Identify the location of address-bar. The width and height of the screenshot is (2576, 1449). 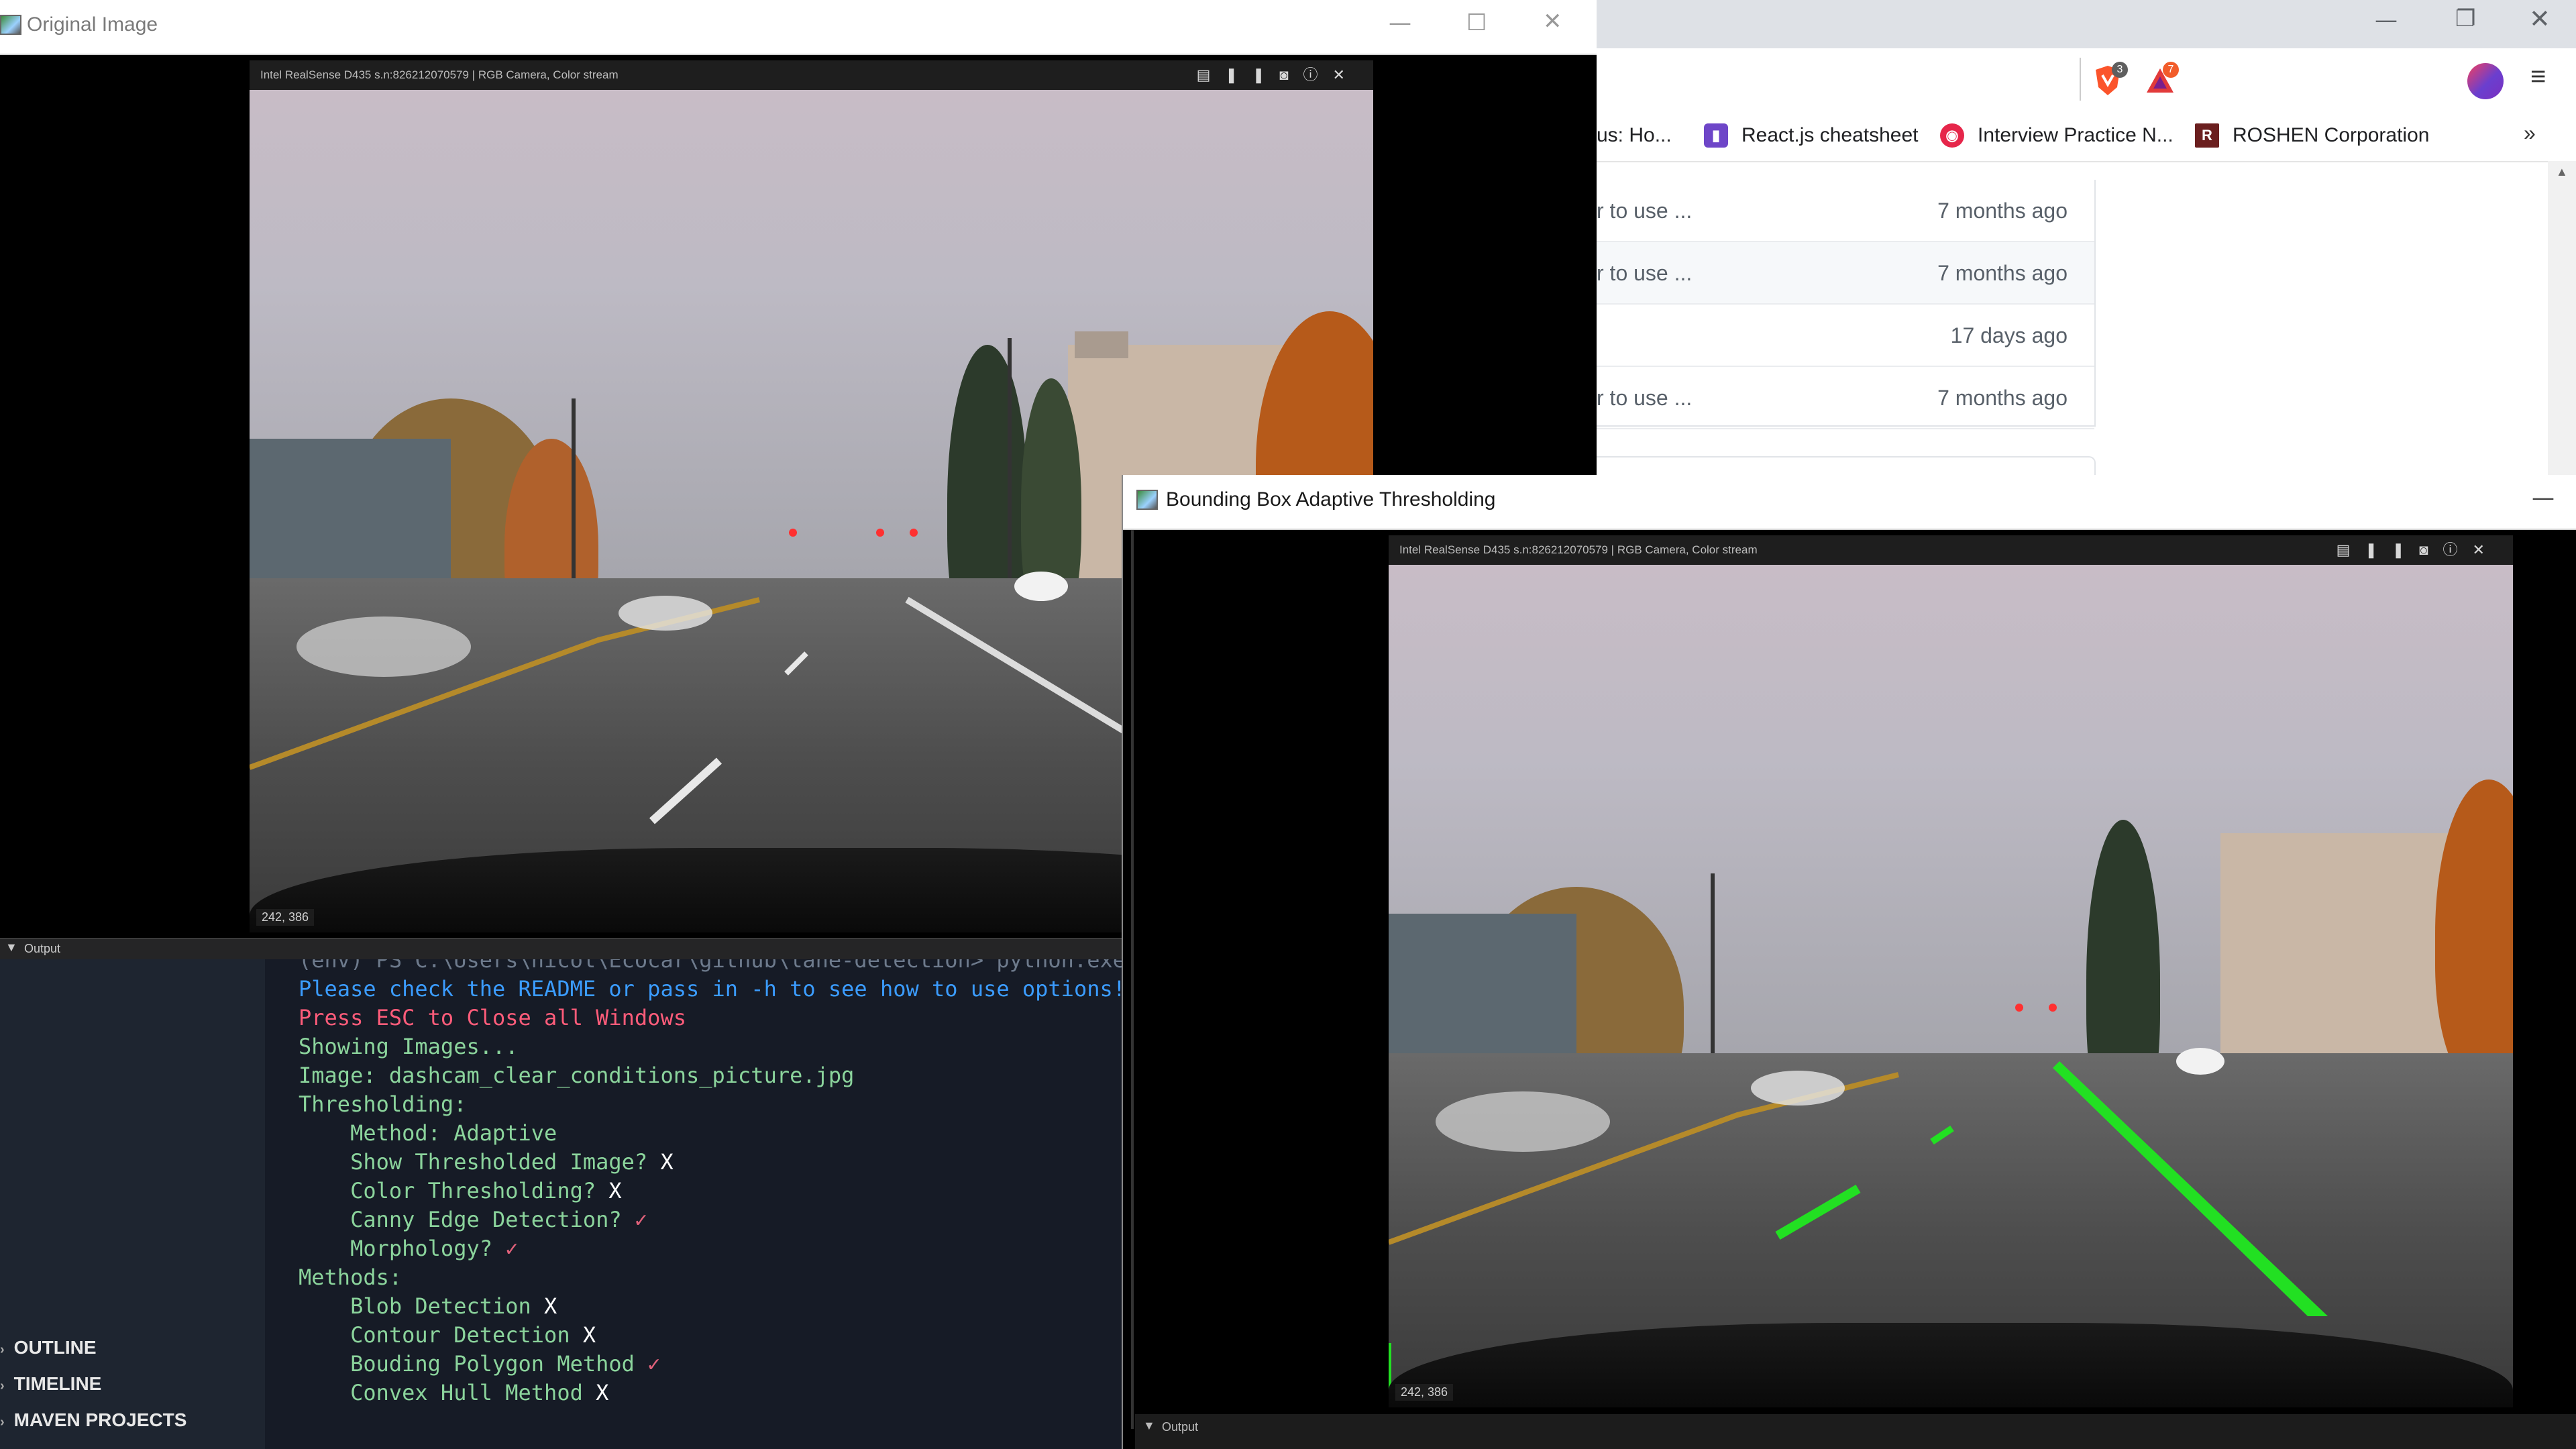
(1835, 79).